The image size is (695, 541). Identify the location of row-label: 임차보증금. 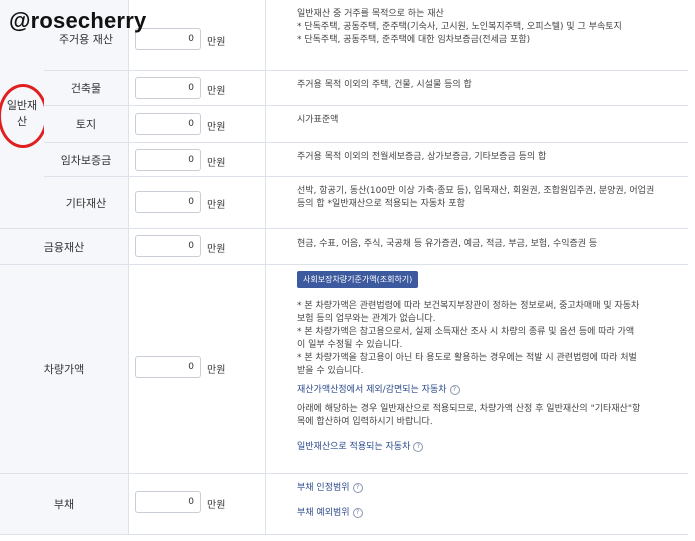
(86, 159).